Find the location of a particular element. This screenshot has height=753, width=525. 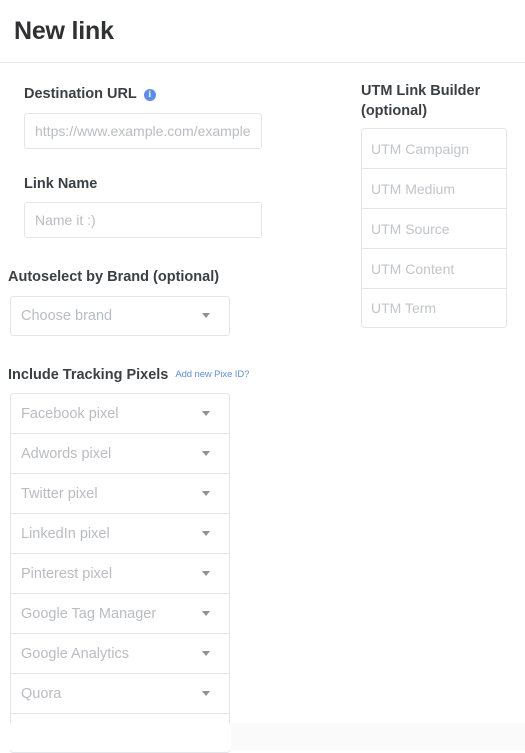

add-new-pixel-id-link: Add new Pixe ID? is located at coordinates (212, 375).